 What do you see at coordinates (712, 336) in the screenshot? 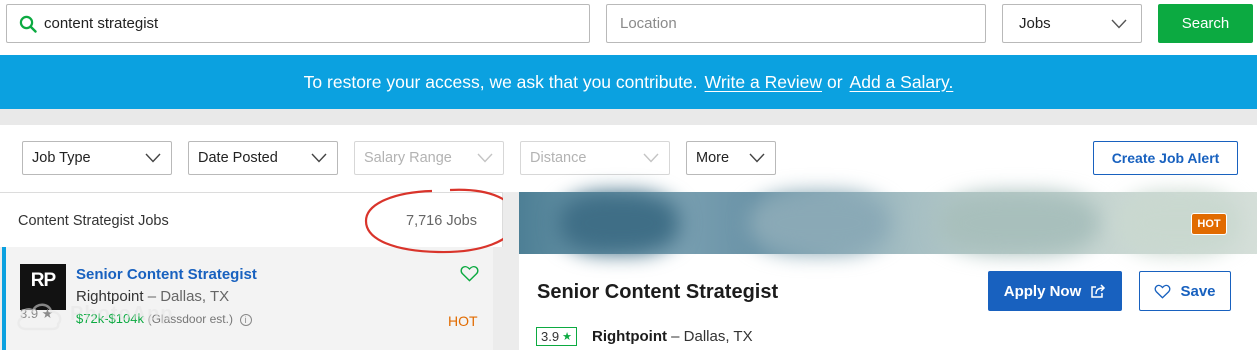
I see `detail-location: – Dallas, TX` at bounding box center [712, 336].